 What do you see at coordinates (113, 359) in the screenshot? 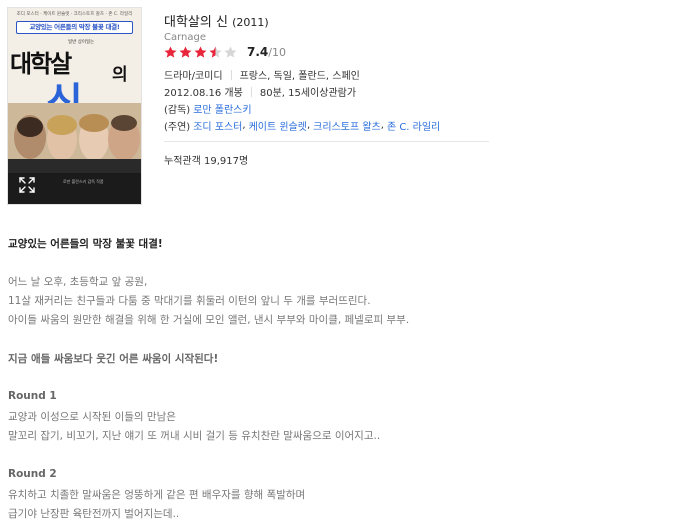
I see `synopsis-line: 지금 애들 싸움보다 웃긴 어른 싸움이 시작된다!` at bounding box center [113, 359].